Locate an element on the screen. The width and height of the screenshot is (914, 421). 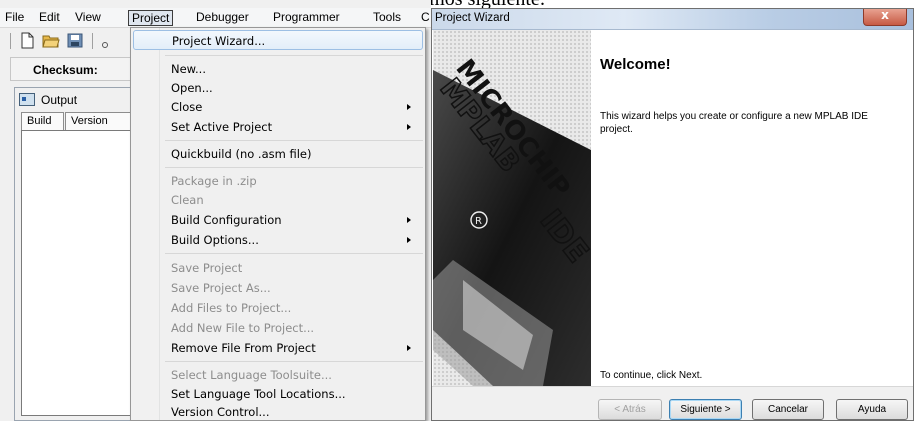
menu-item-label: Close is located at coordinates (187, 107).